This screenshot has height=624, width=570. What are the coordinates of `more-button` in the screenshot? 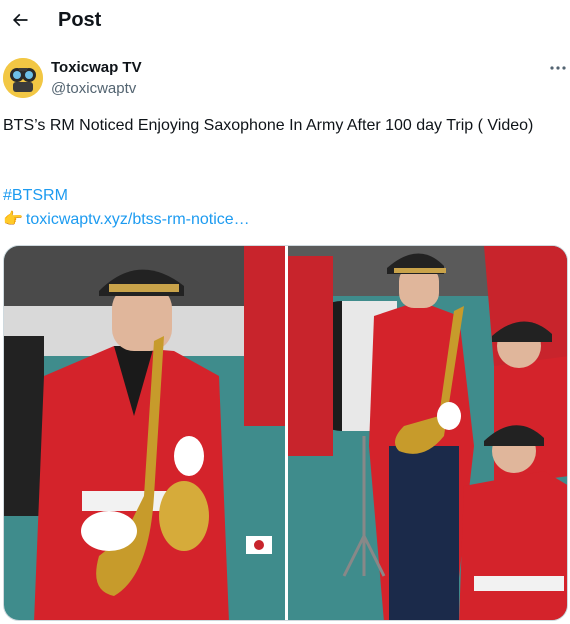 It's located at (558, 68).